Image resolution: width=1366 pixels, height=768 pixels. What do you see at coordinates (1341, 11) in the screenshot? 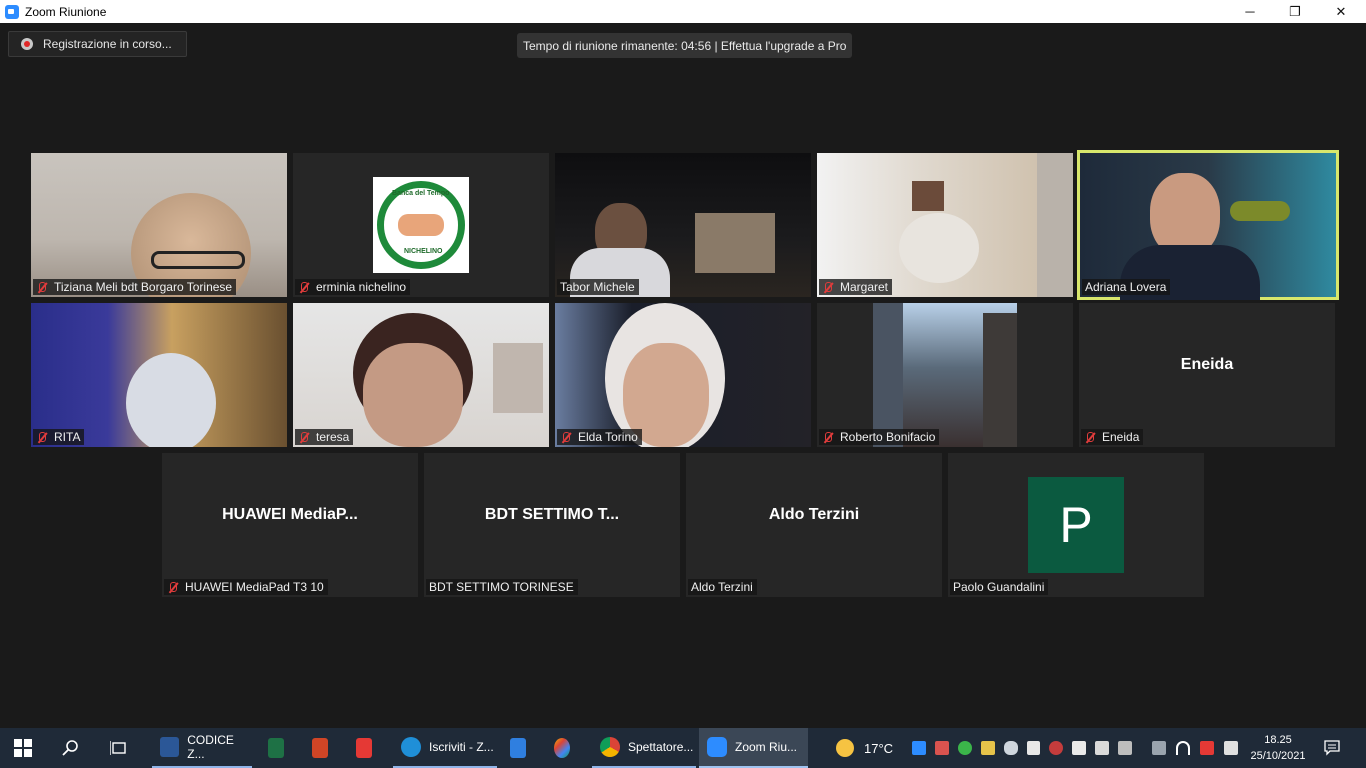
I see `close-button: ✕` at bounding box center [1341, 11].